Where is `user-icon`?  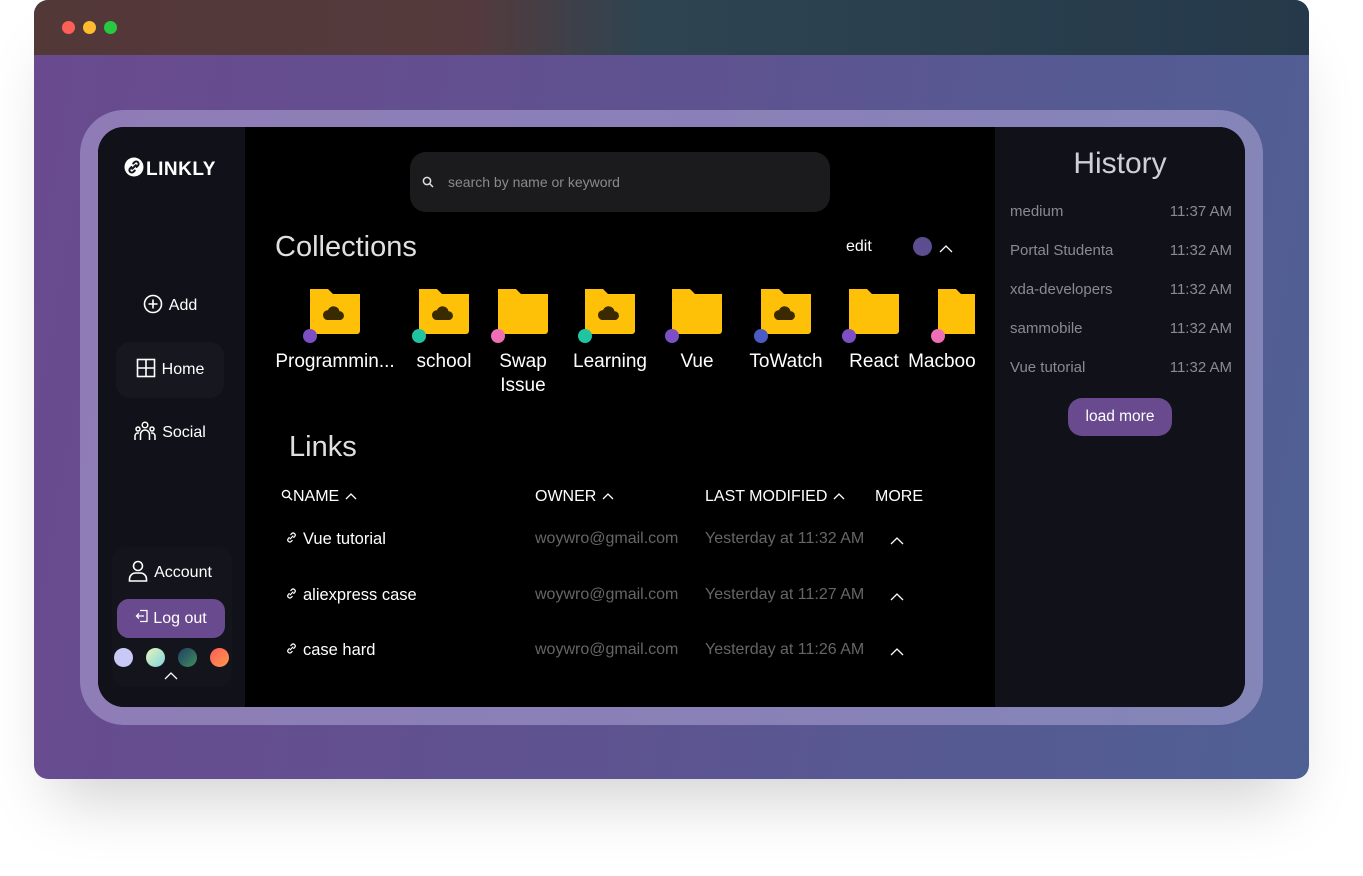
user-icon is located at coordinates (138, 573).